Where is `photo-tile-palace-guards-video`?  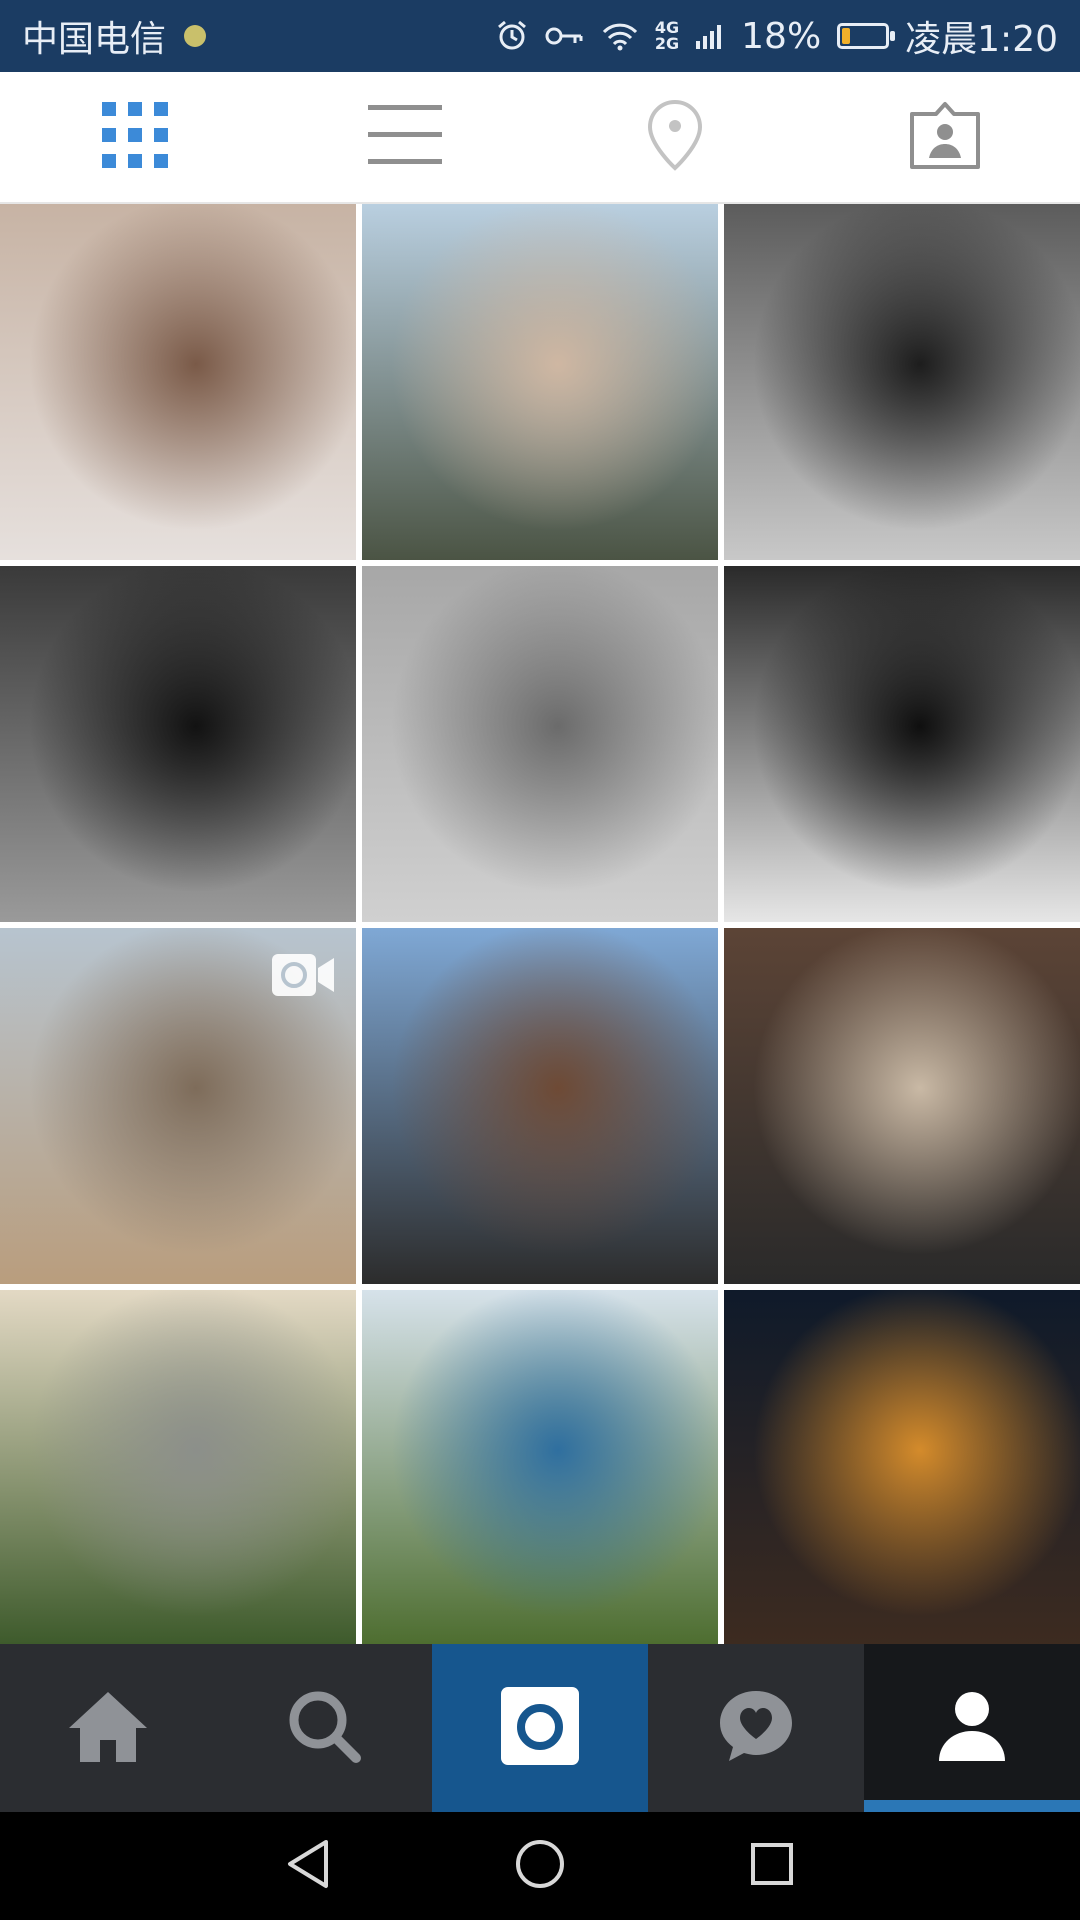
photo-tile-palace-guards-video is located at coordinates (178, 1106).